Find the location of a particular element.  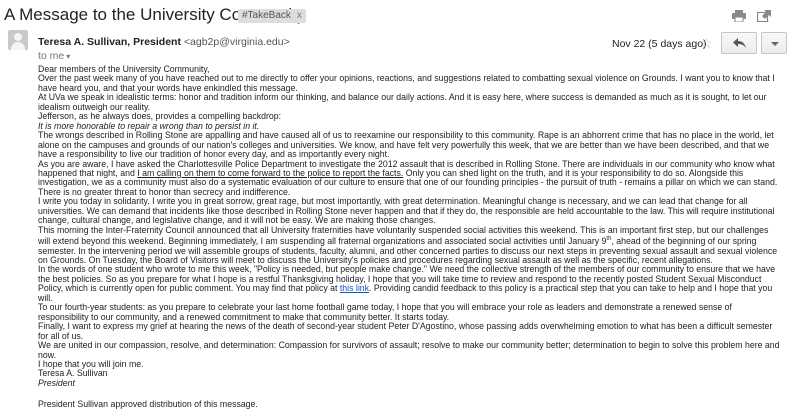

signature-title: President is located at coordinates (56, 382).